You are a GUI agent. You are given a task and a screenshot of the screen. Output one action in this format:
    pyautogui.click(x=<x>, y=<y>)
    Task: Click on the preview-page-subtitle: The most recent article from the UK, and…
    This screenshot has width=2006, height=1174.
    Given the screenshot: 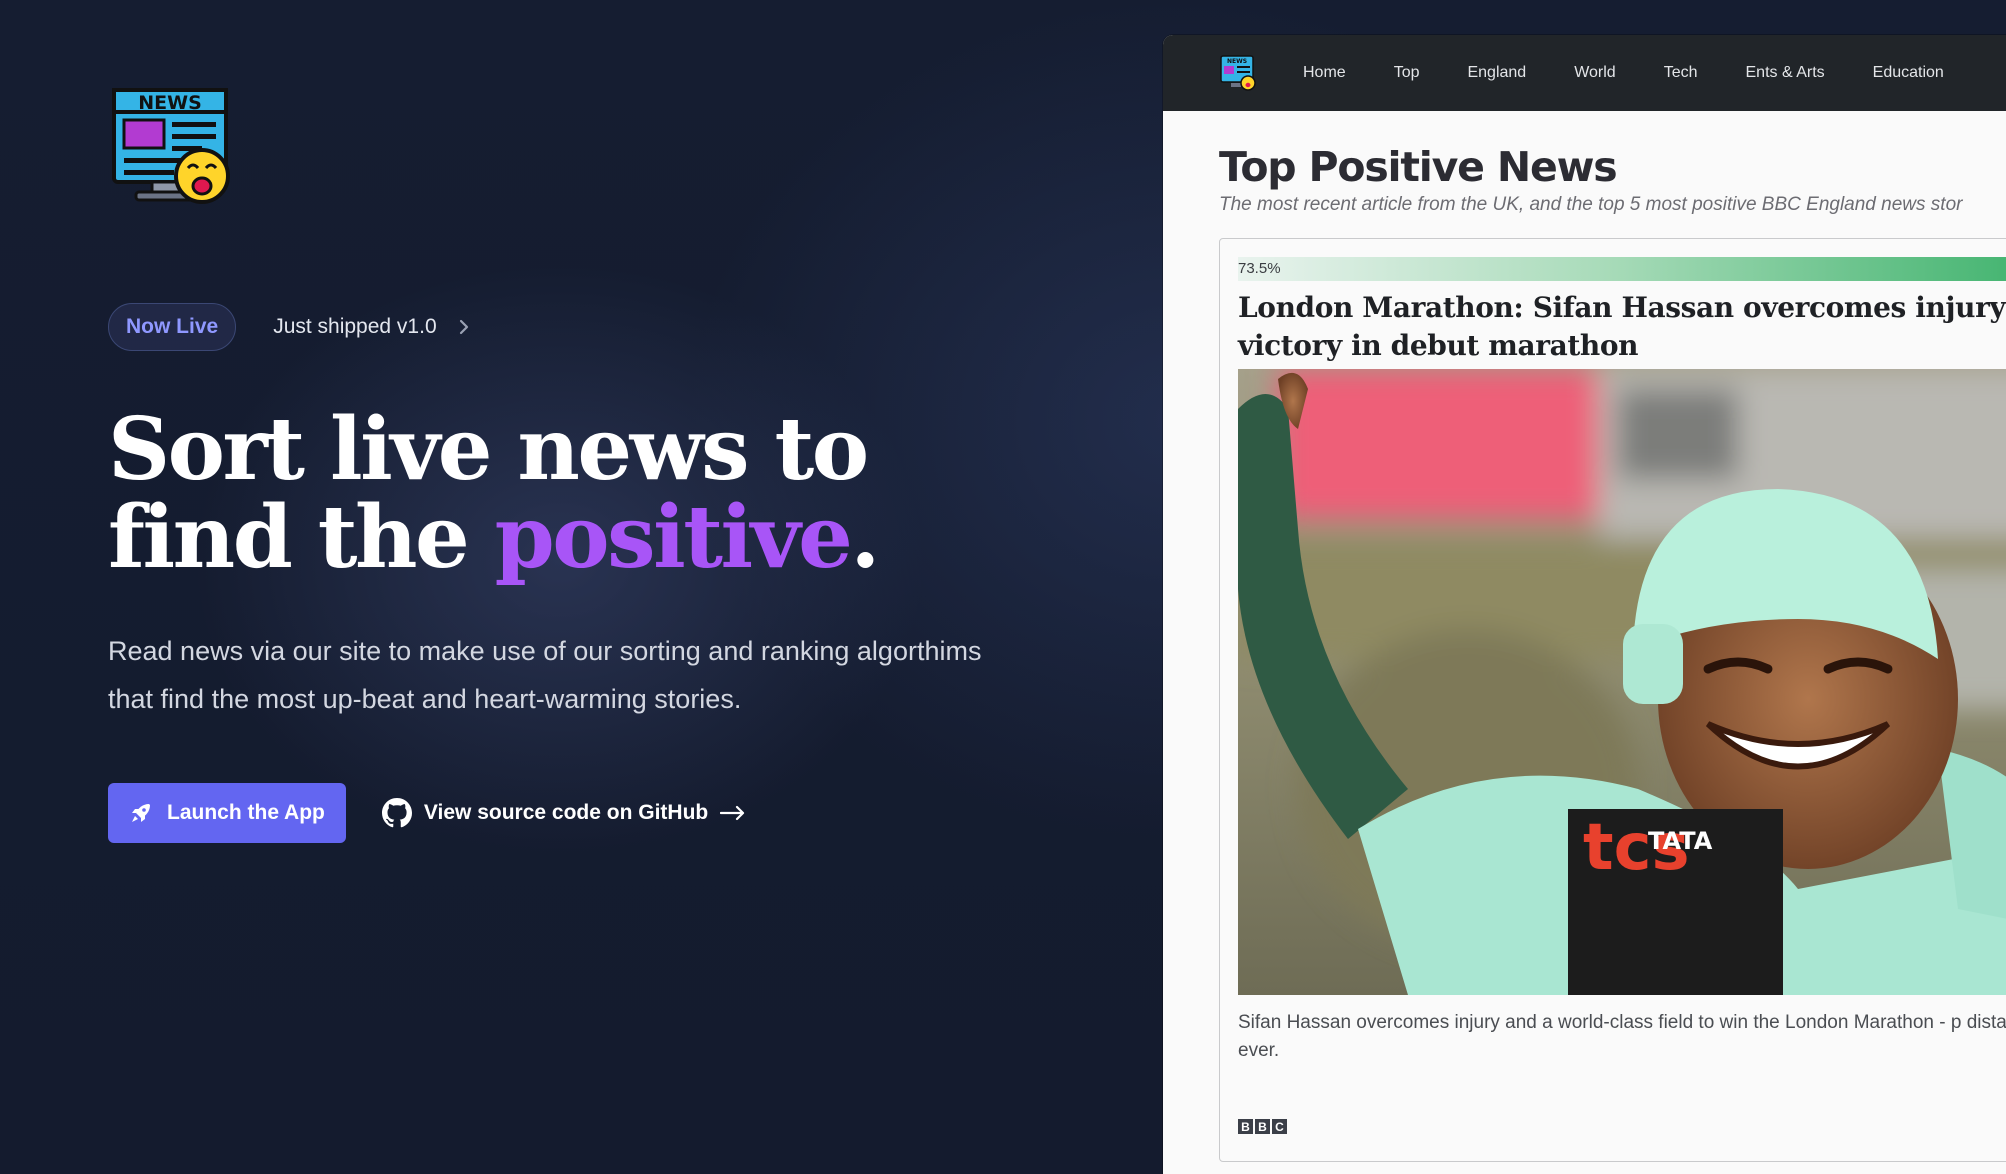 What is the action you would take?
    pyautogui.click(x=1591, y=204)
    